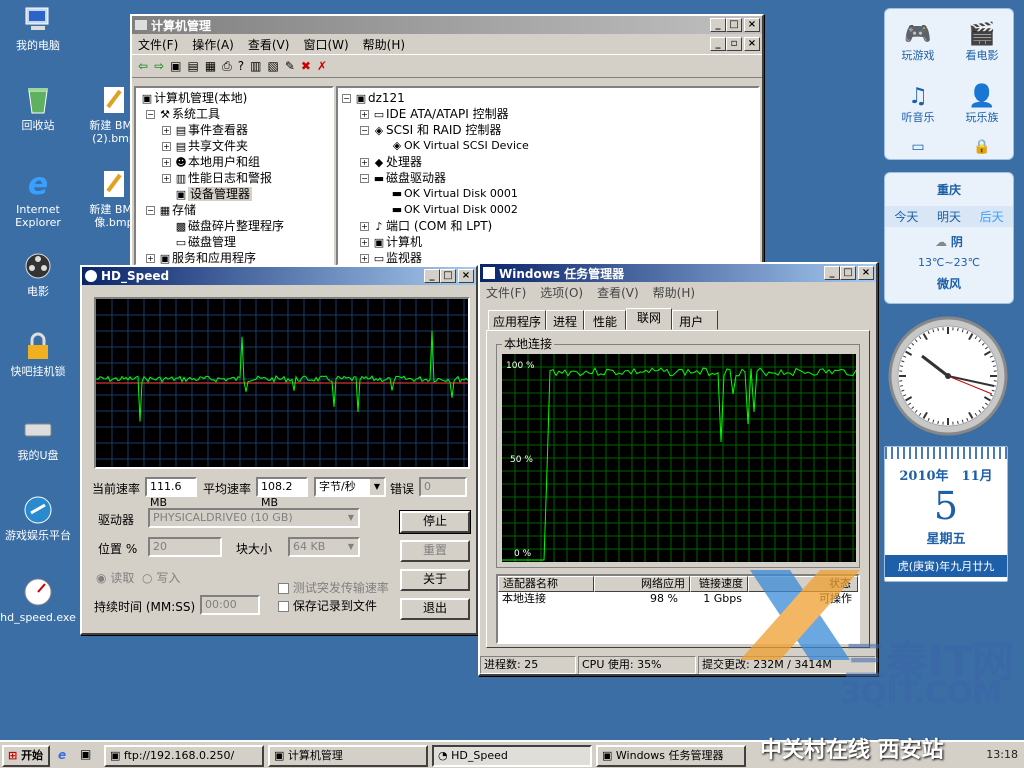  I want to click on fun-group-button: 👤 玩乐族, so click(982, 104).